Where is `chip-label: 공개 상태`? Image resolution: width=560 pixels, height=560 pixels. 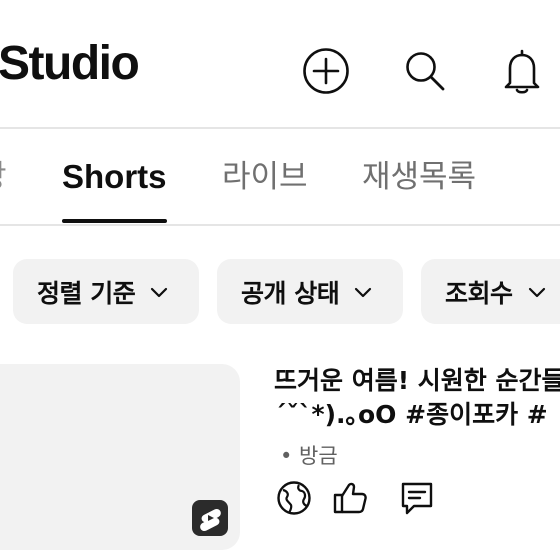 chip-label: 공개 상태 is located at coordinates (290, 293).